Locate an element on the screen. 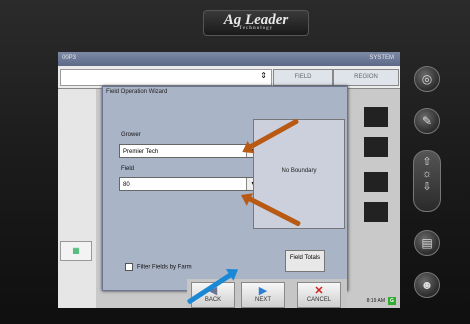  field-label: Field is located at coordinates (128, 169).